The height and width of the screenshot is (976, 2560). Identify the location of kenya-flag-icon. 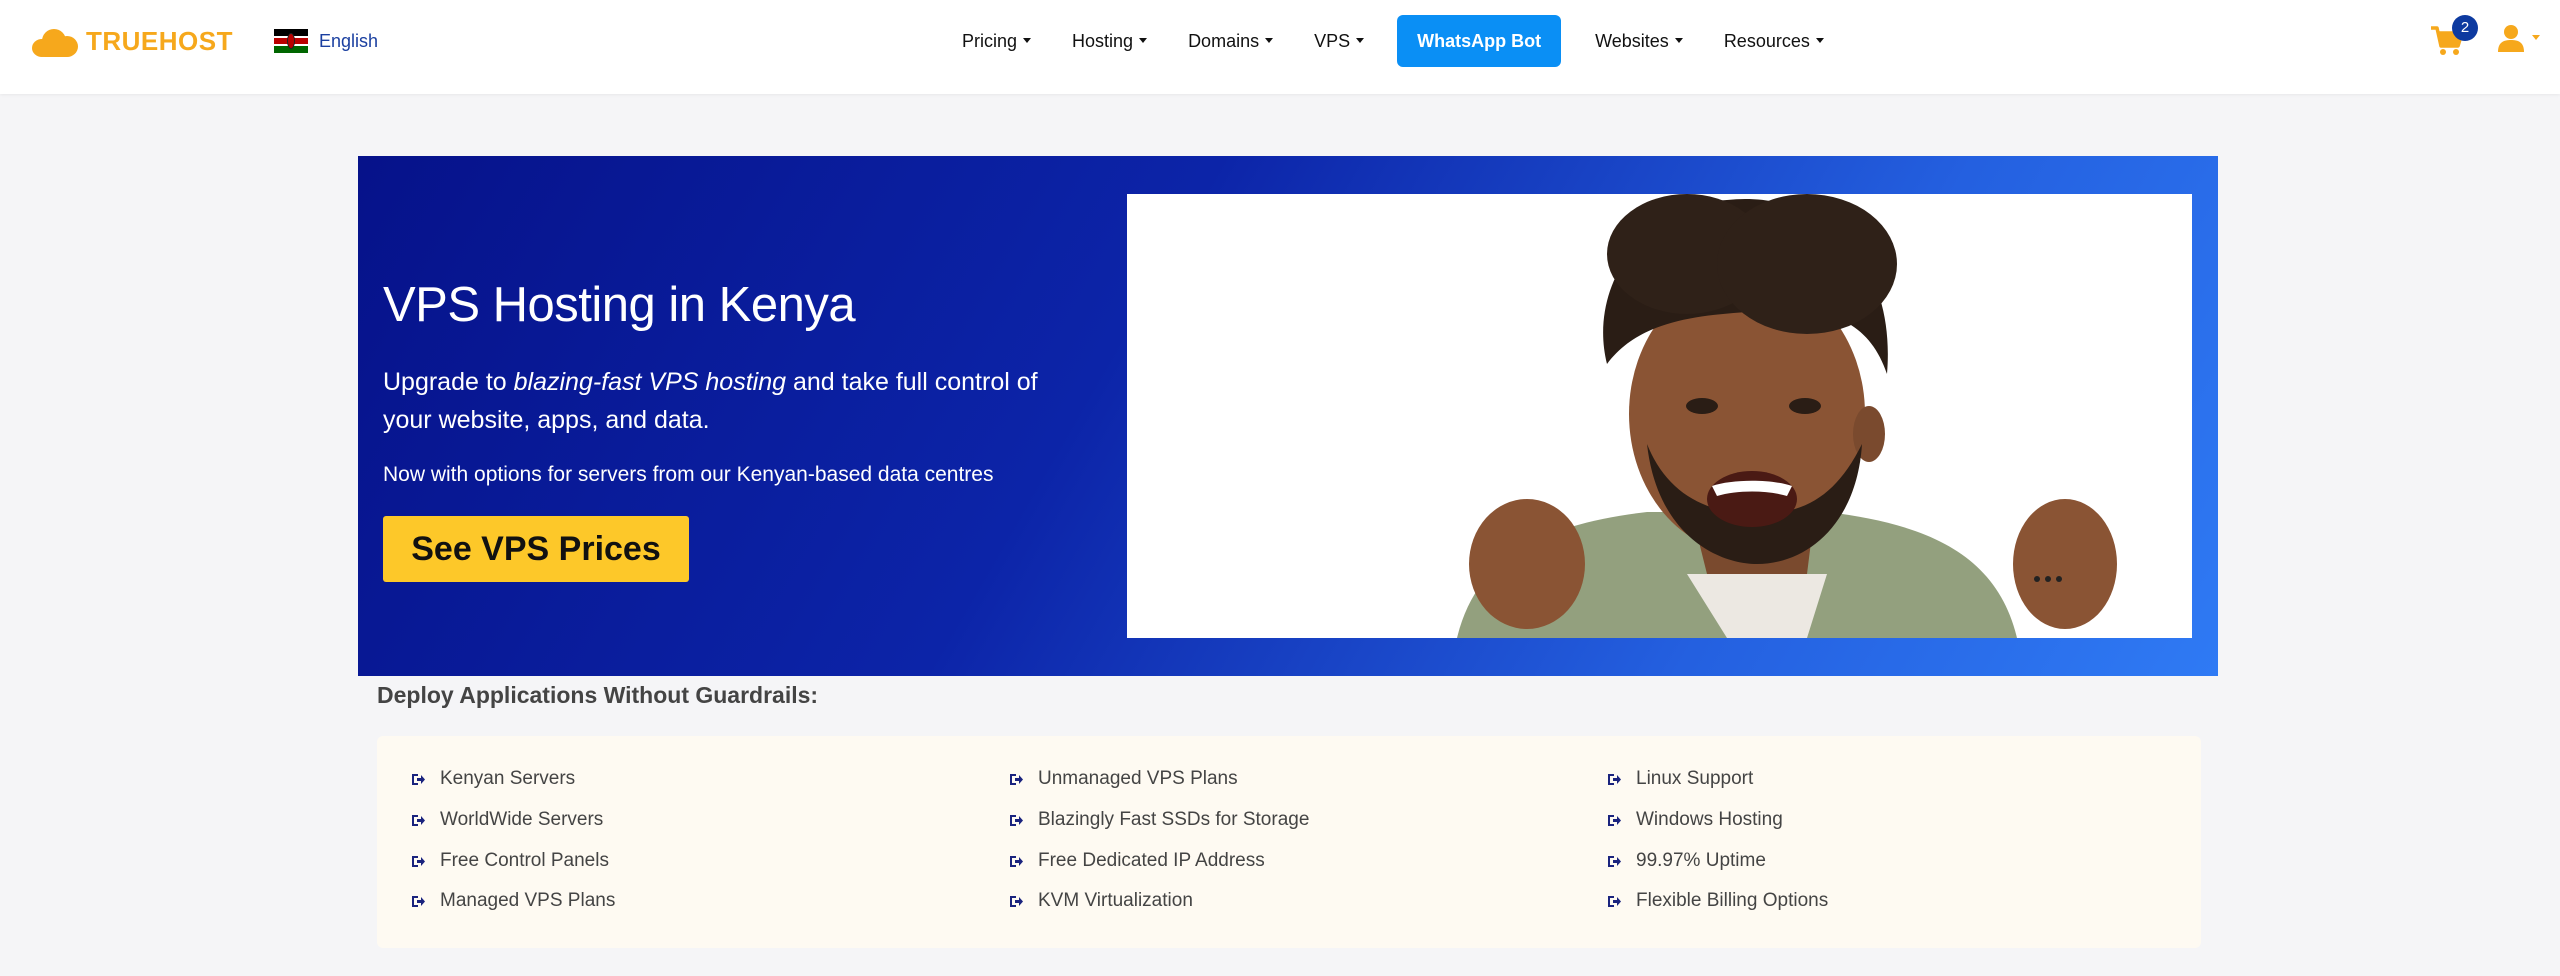
(291, 41).